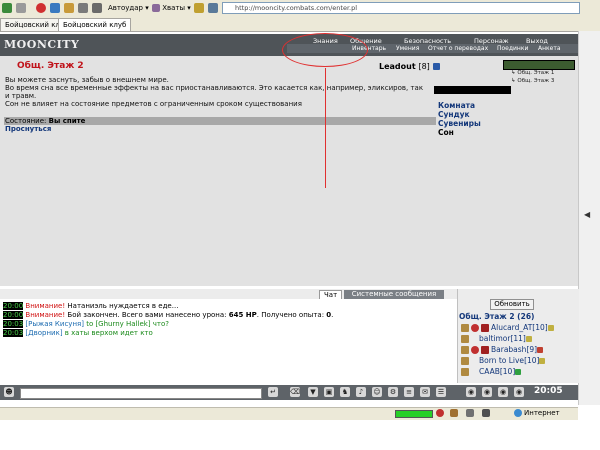  Describe the element at coordinates (512, 304) in the screenshot. I see `refresh-users-button: Обновить` at that location.